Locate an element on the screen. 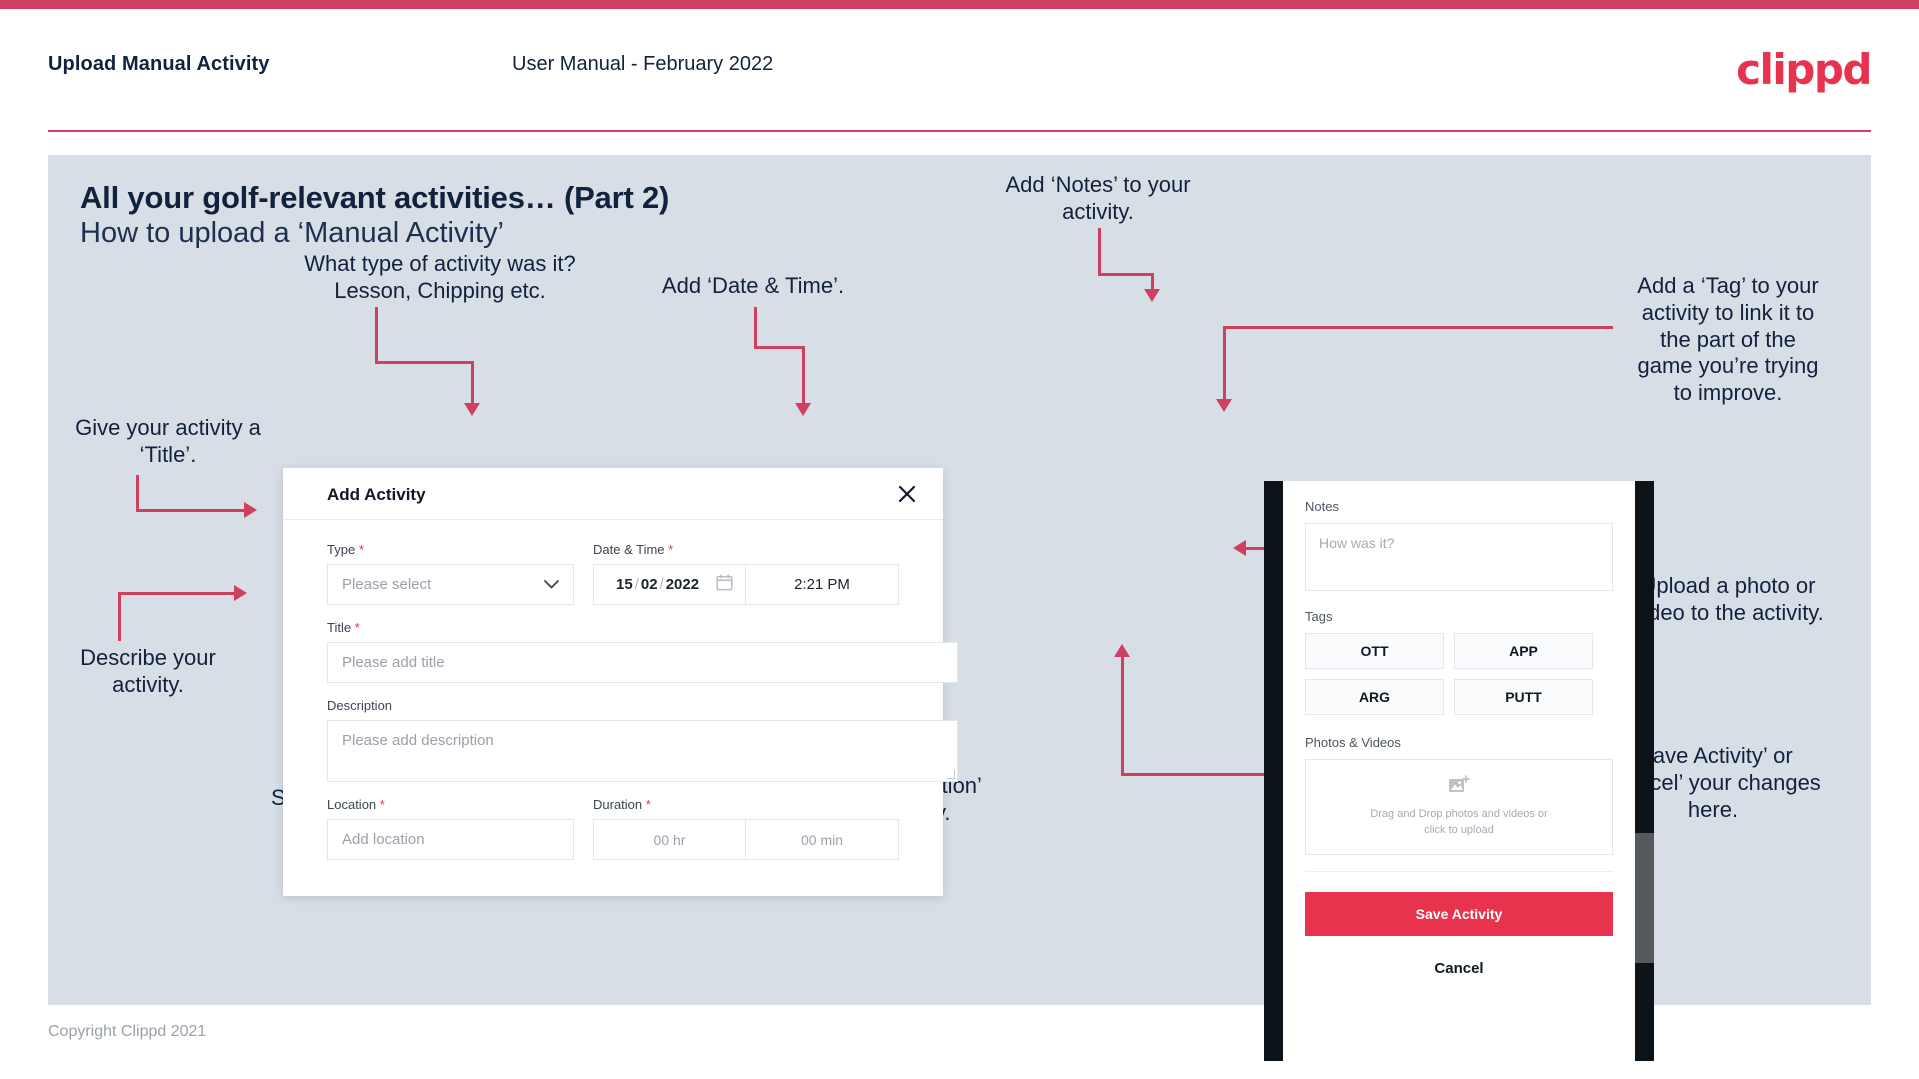 This screenshot has width=1919, height=1079. time-value: 2:21 PM is located at coordinates (822, 584).